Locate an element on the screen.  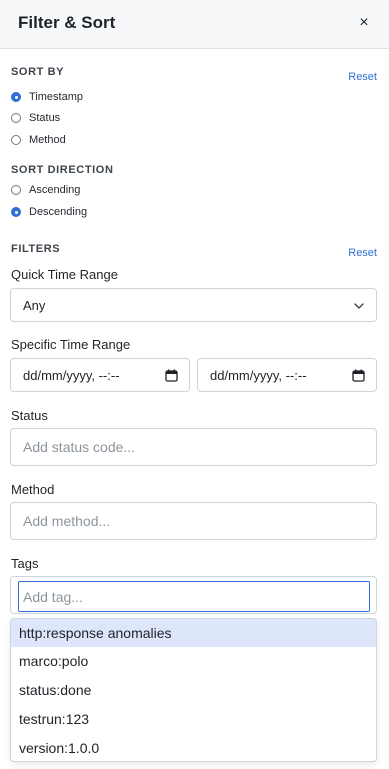
tag-suggestion-item: version:1.0.0 is located at coordinates (193, 747).